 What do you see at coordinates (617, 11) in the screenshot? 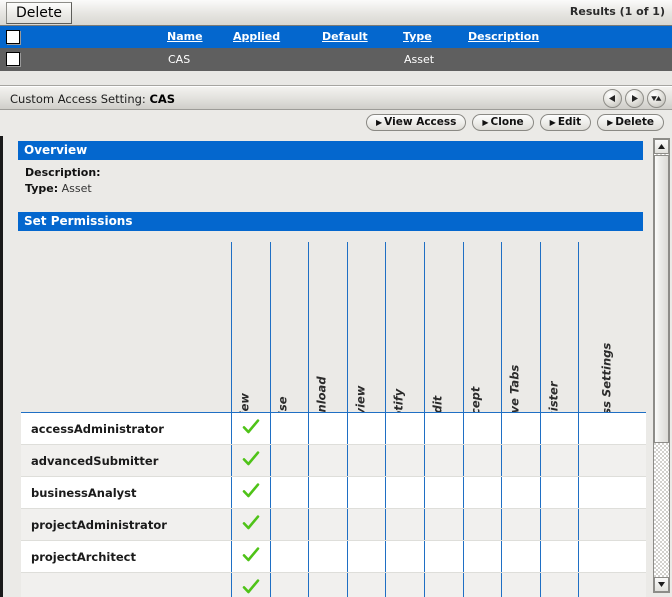
I see `results-count-label: Results (1 of 1)` at bounding box center [617, 11].